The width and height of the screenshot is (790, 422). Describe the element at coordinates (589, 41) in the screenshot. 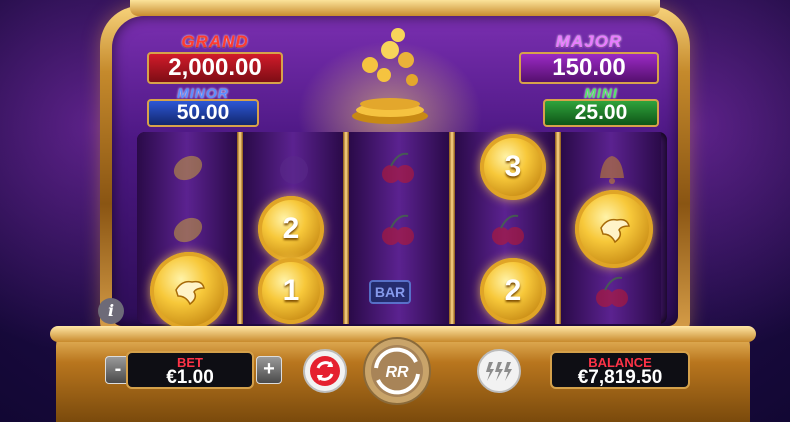

I see `jackpot-major-title: MAJOR` at that location.